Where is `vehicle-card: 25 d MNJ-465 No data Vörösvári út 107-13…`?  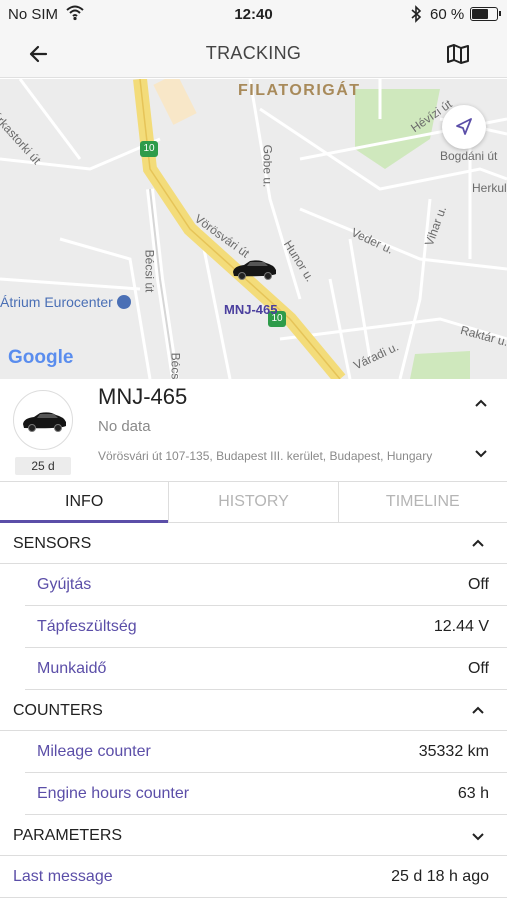
vehicle-card: 25 d MNJ-465 No data Vörösvári út 107-13… is located at coordinates (253, 429).